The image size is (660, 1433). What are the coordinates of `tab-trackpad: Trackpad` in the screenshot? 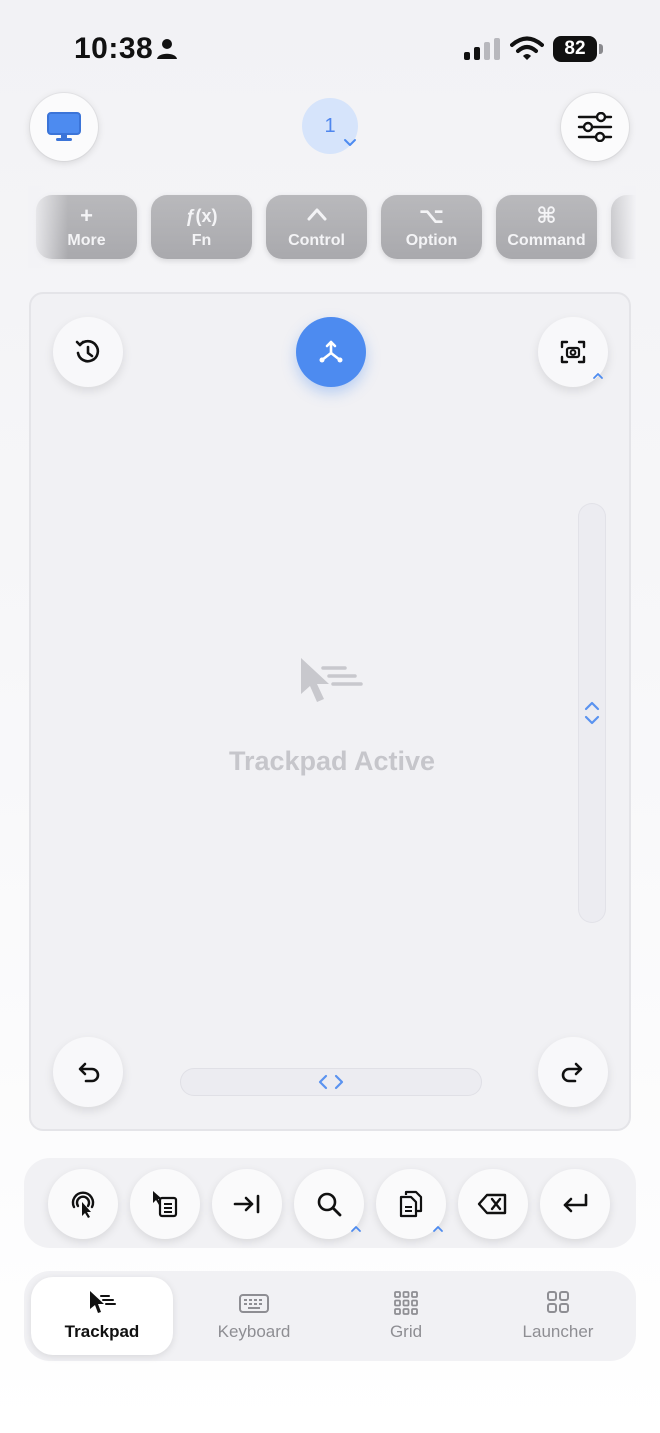 It's located at (102, 1316).